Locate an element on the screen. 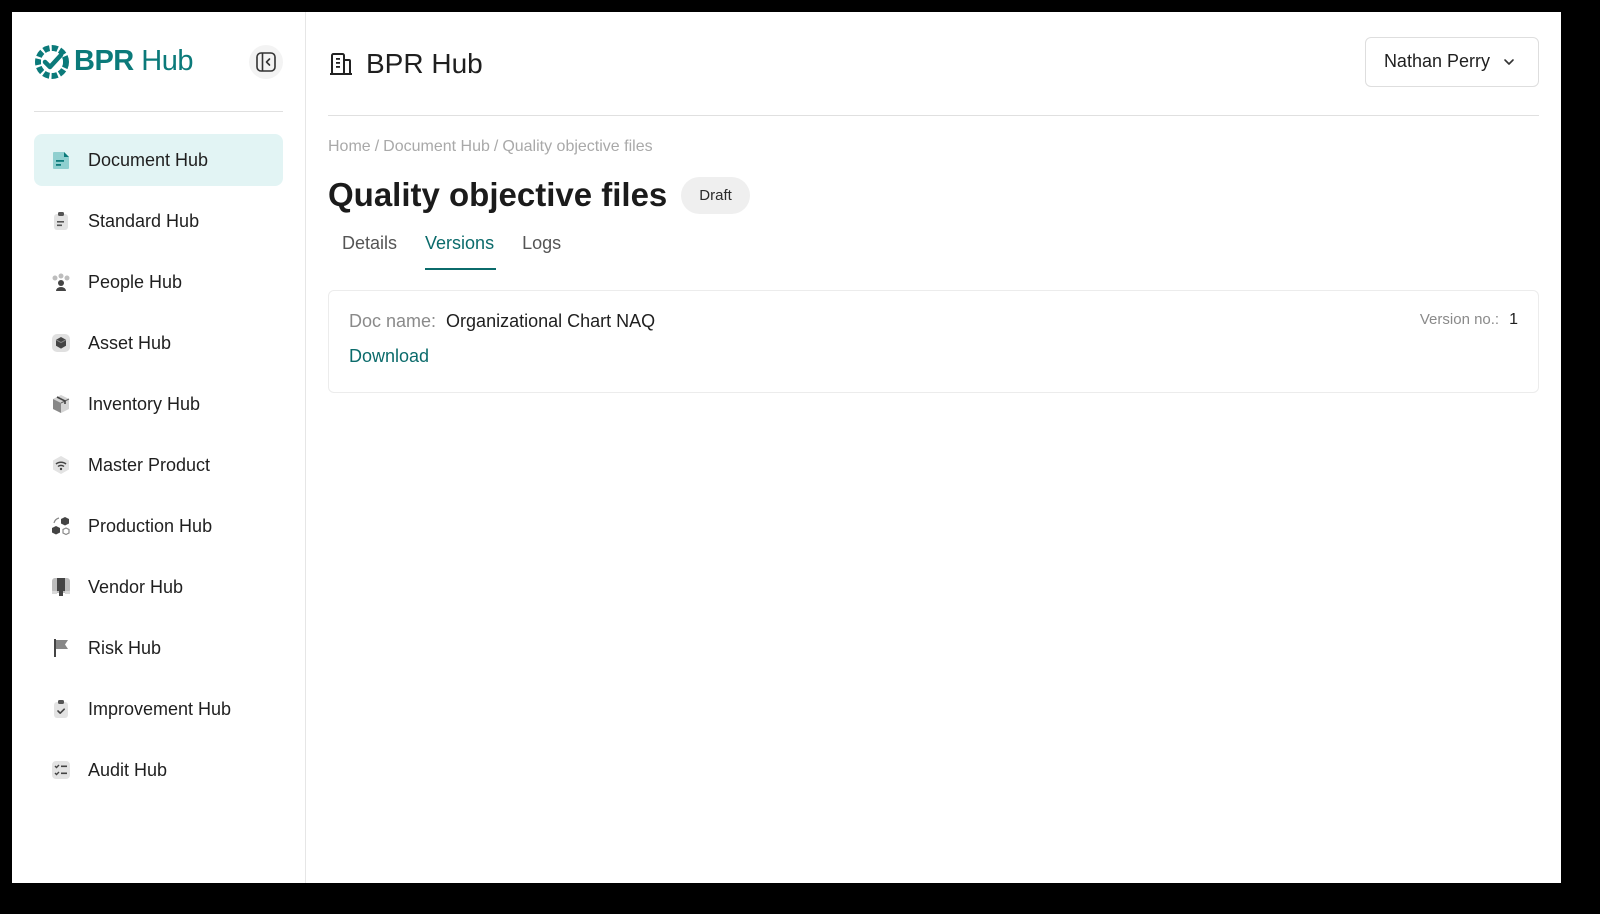 This screenshot has height=914, width=1600. sidebar-item-asset-hub: Asset Hub is located at coordinates (158, 343).